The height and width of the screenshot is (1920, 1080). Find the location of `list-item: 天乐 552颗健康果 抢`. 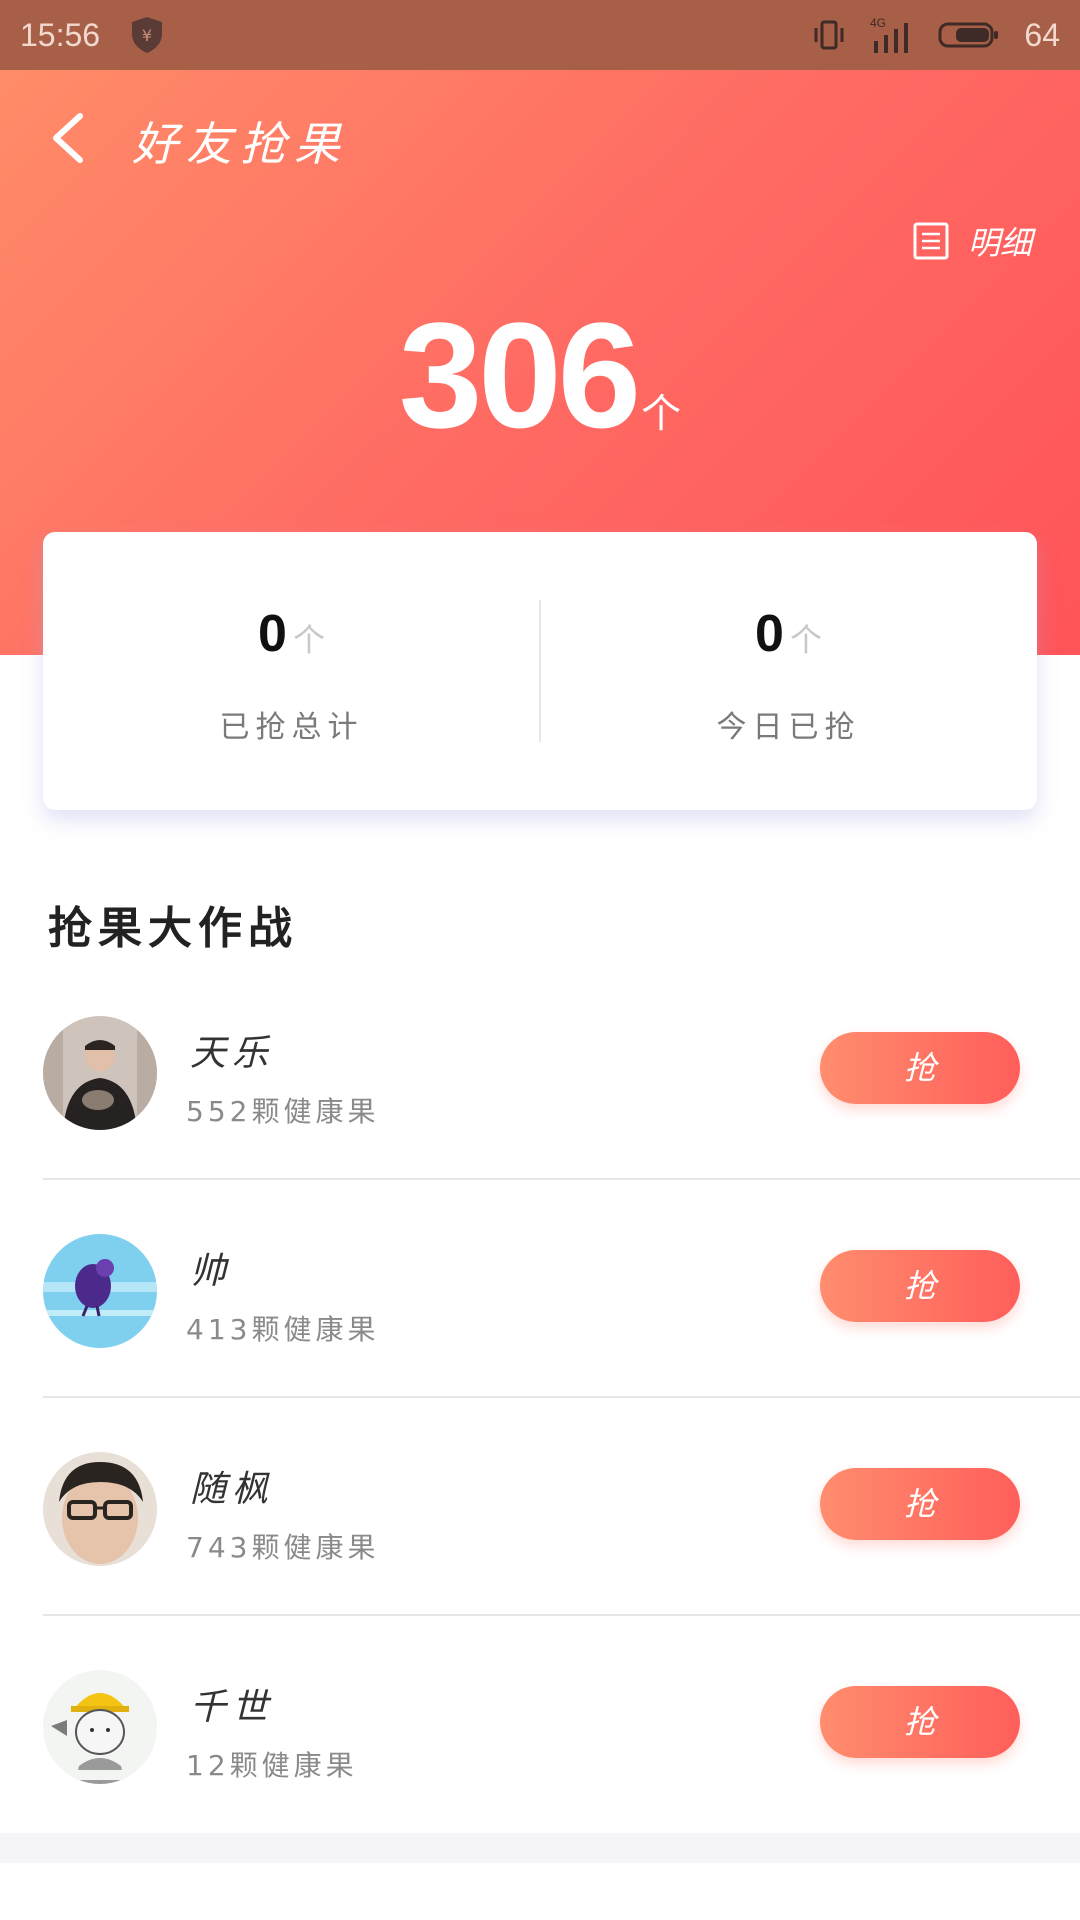

list-item: 天乐 552颗健康果 抢 is located at coordinates (540, 1109).